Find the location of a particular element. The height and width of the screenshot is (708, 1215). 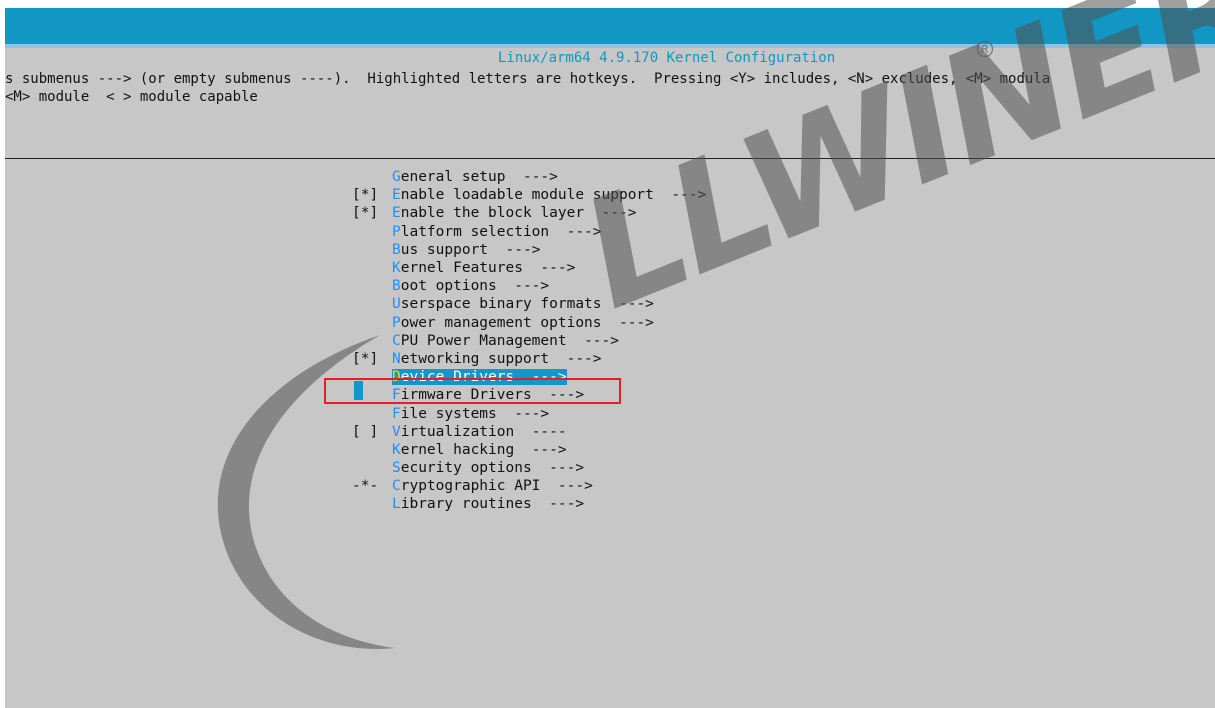

registered-mark-icon is located at coordinates (985, 49).